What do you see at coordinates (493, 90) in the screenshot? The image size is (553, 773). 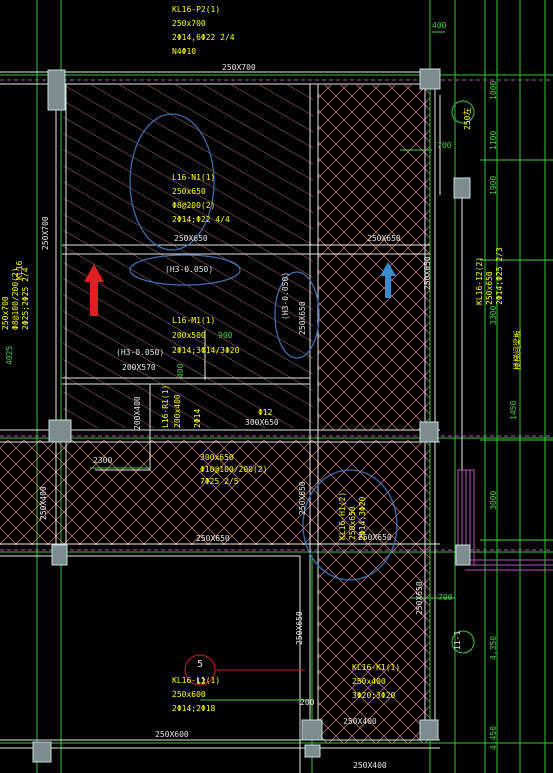 I see `dim-1000: 1000` at bounding box center [493, 90].